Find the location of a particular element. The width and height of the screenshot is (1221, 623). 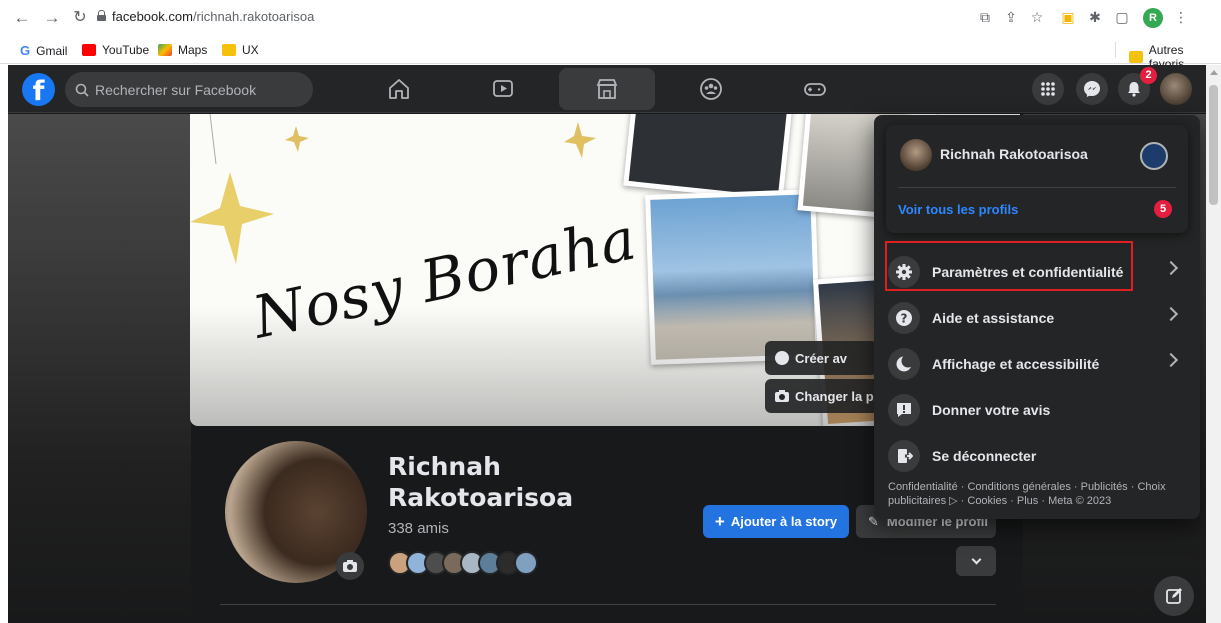

messenger-button is located at coordinates (1092, 89).